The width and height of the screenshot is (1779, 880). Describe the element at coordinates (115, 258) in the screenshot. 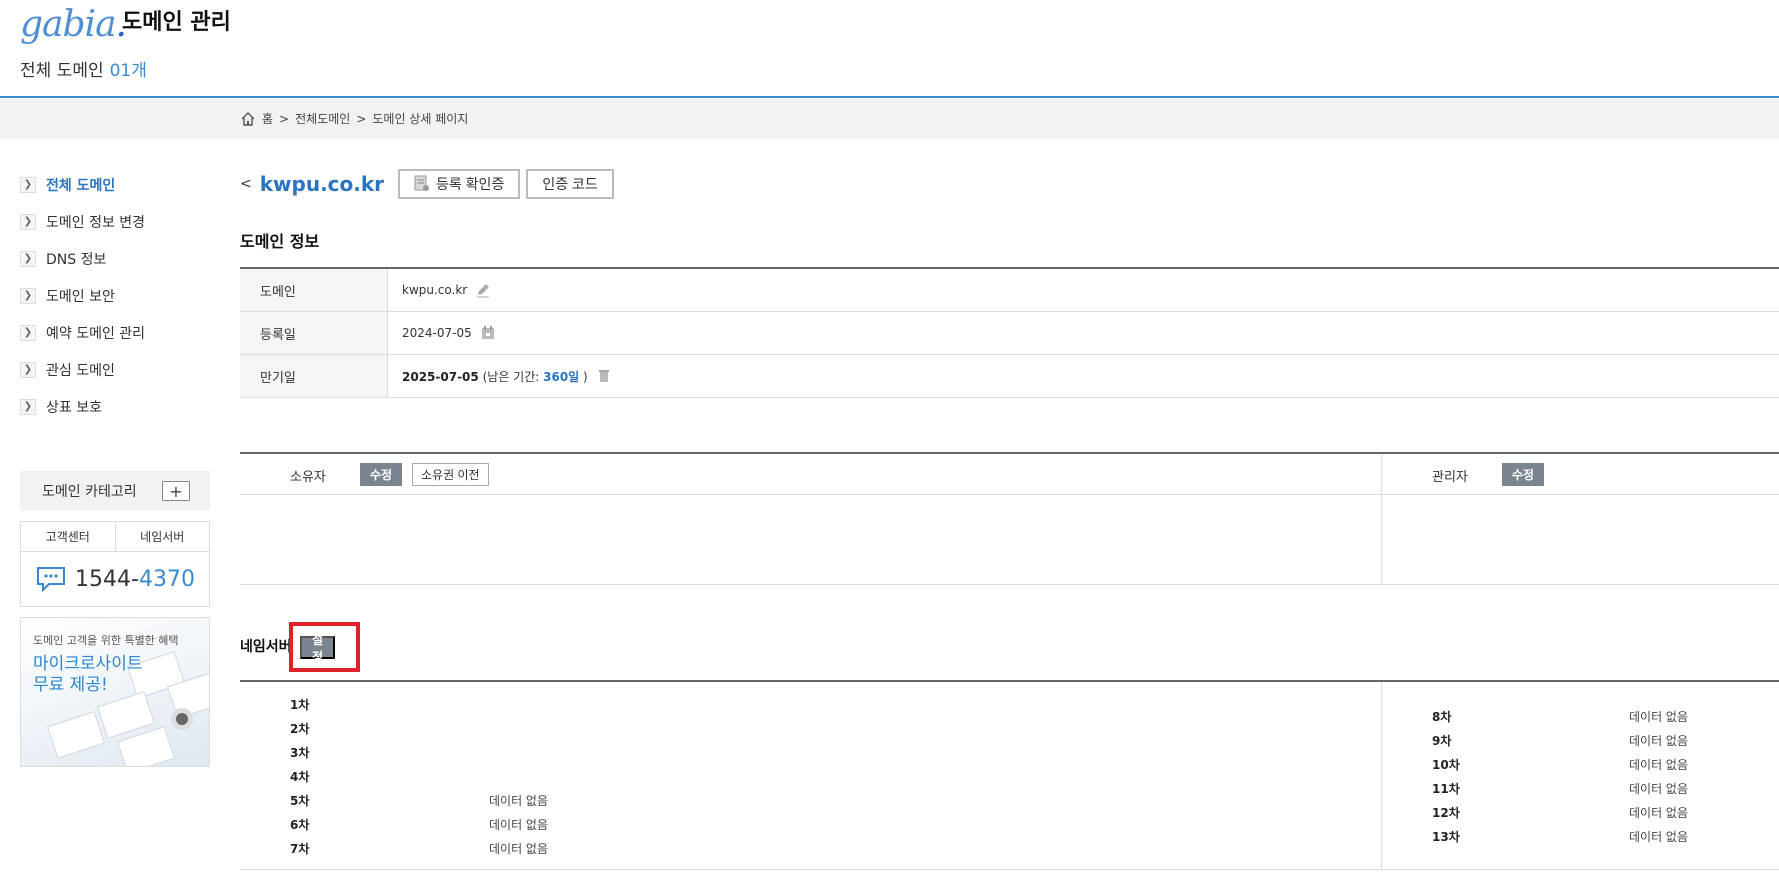

I see `sidebar-item-dns-info: ❯ DNS 정보` at that location.